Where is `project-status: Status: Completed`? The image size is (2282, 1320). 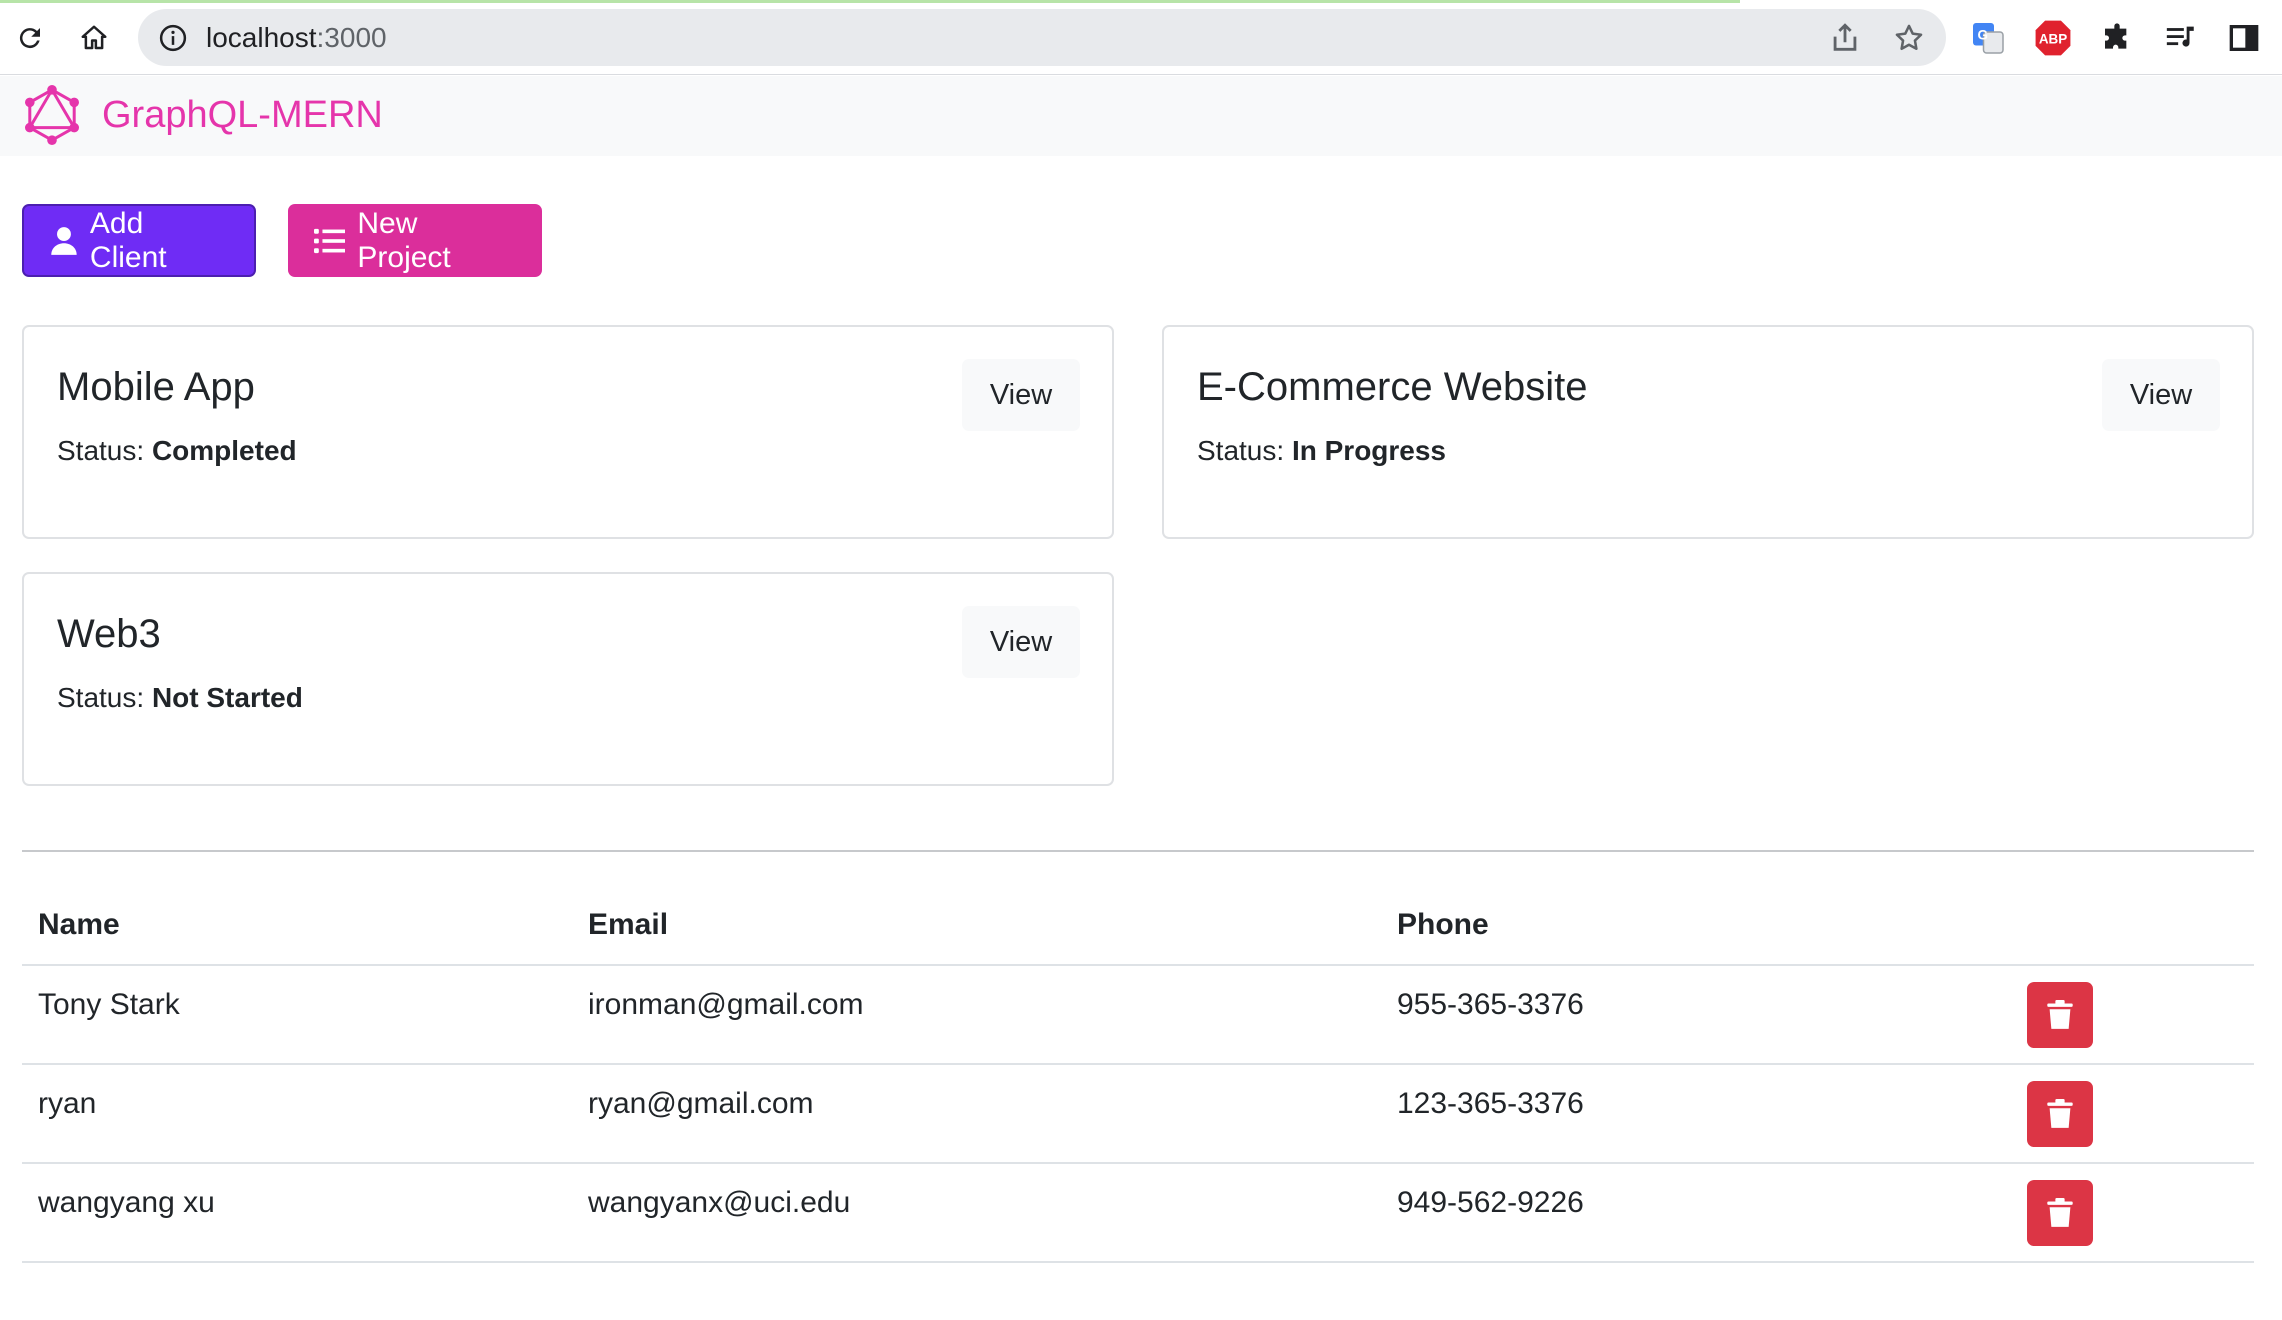
project-status: Status: Completed is located at coordinates (177, 451).